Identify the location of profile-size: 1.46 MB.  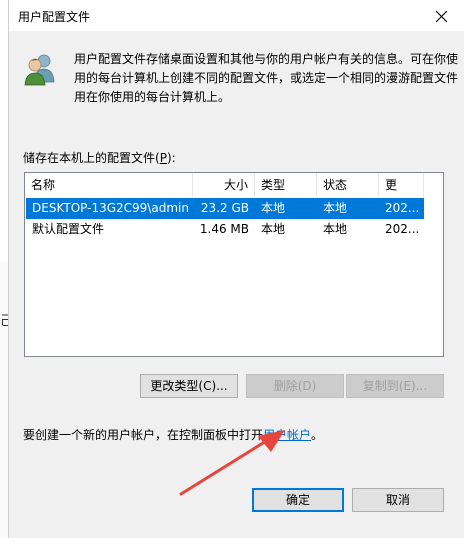
(224, 229).